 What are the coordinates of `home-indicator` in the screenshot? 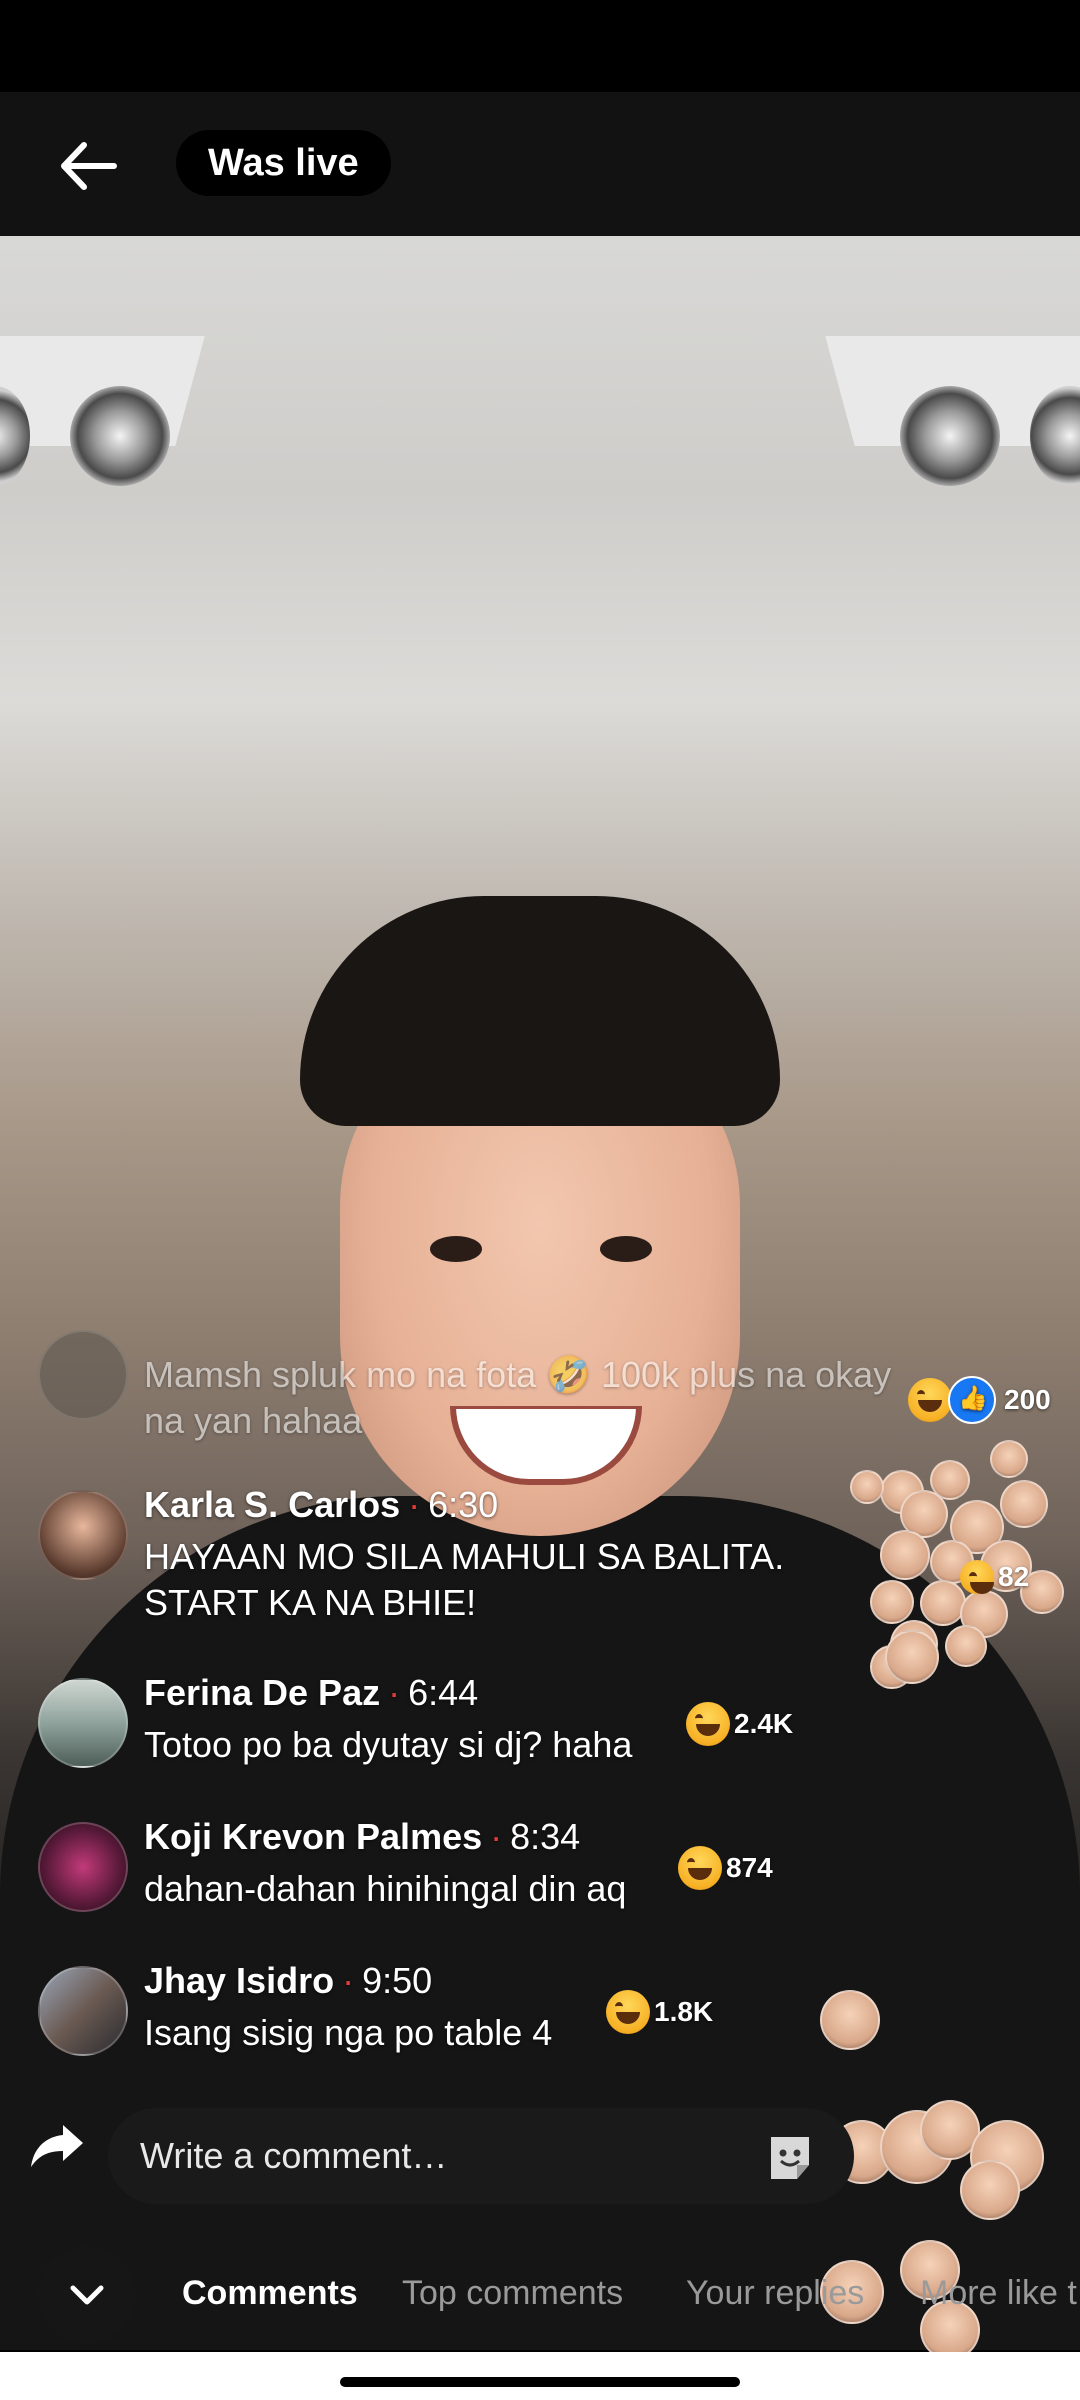 It's located at (540, 2382).